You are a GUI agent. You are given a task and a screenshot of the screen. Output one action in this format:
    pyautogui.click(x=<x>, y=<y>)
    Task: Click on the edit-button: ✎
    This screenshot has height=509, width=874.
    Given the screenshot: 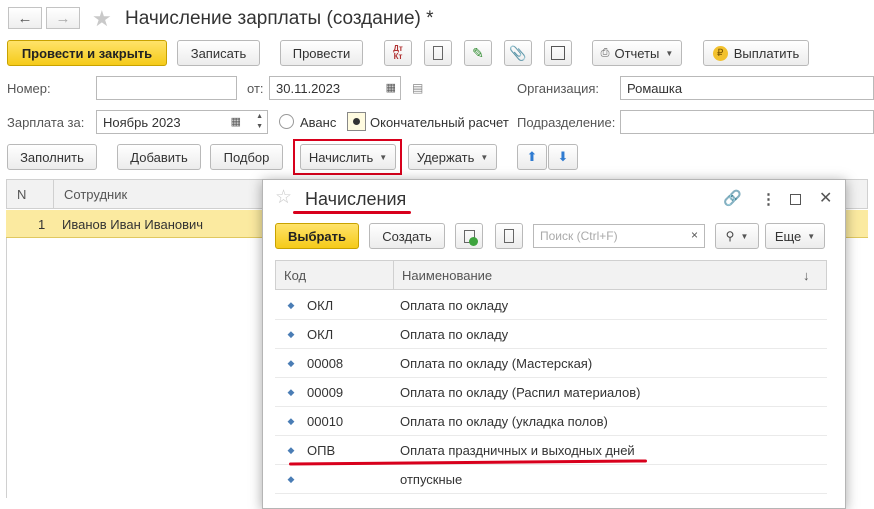 What is the action you would take?
    pyautogui.click(x=478, y=53)
    